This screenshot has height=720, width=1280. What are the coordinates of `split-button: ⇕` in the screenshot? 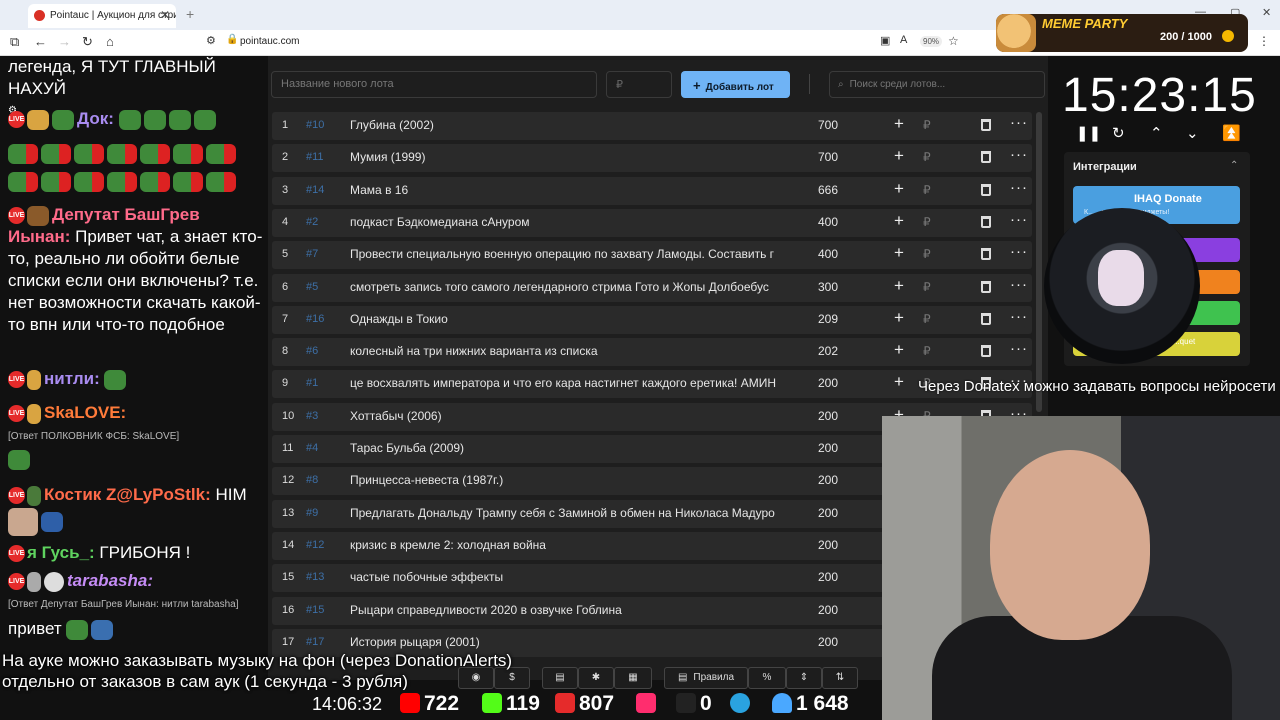 It's located at (804, 678).